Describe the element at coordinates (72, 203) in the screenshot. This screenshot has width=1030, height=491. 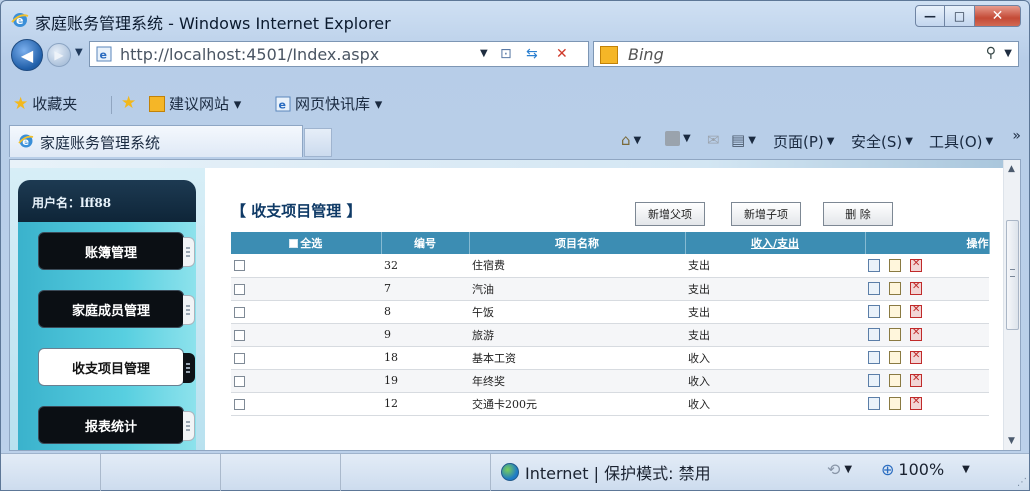
I see `username-label: 用户名：lff88` at that location.